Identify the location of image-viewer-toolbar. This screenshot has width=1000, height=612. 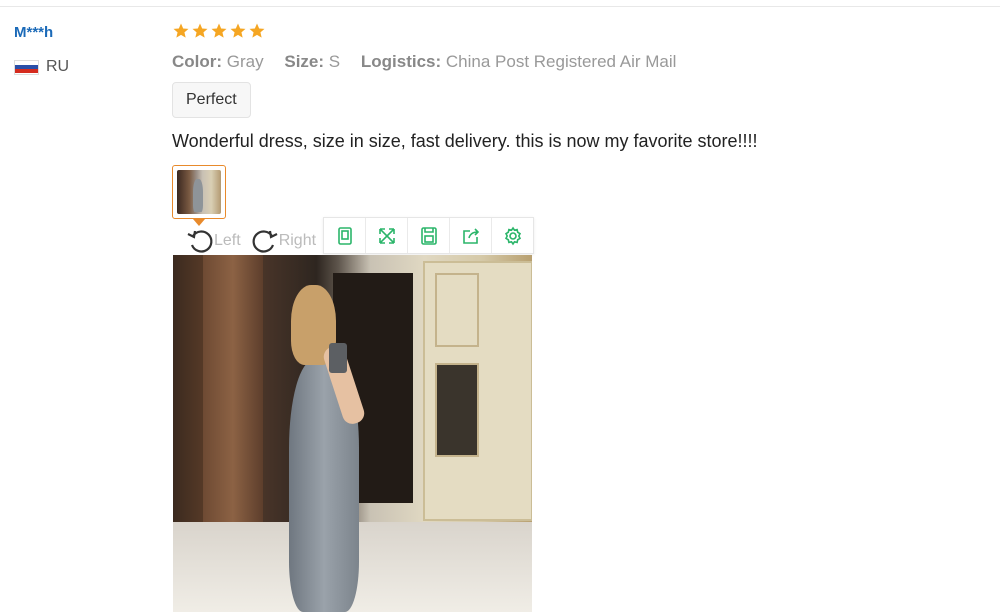
(428, 235).